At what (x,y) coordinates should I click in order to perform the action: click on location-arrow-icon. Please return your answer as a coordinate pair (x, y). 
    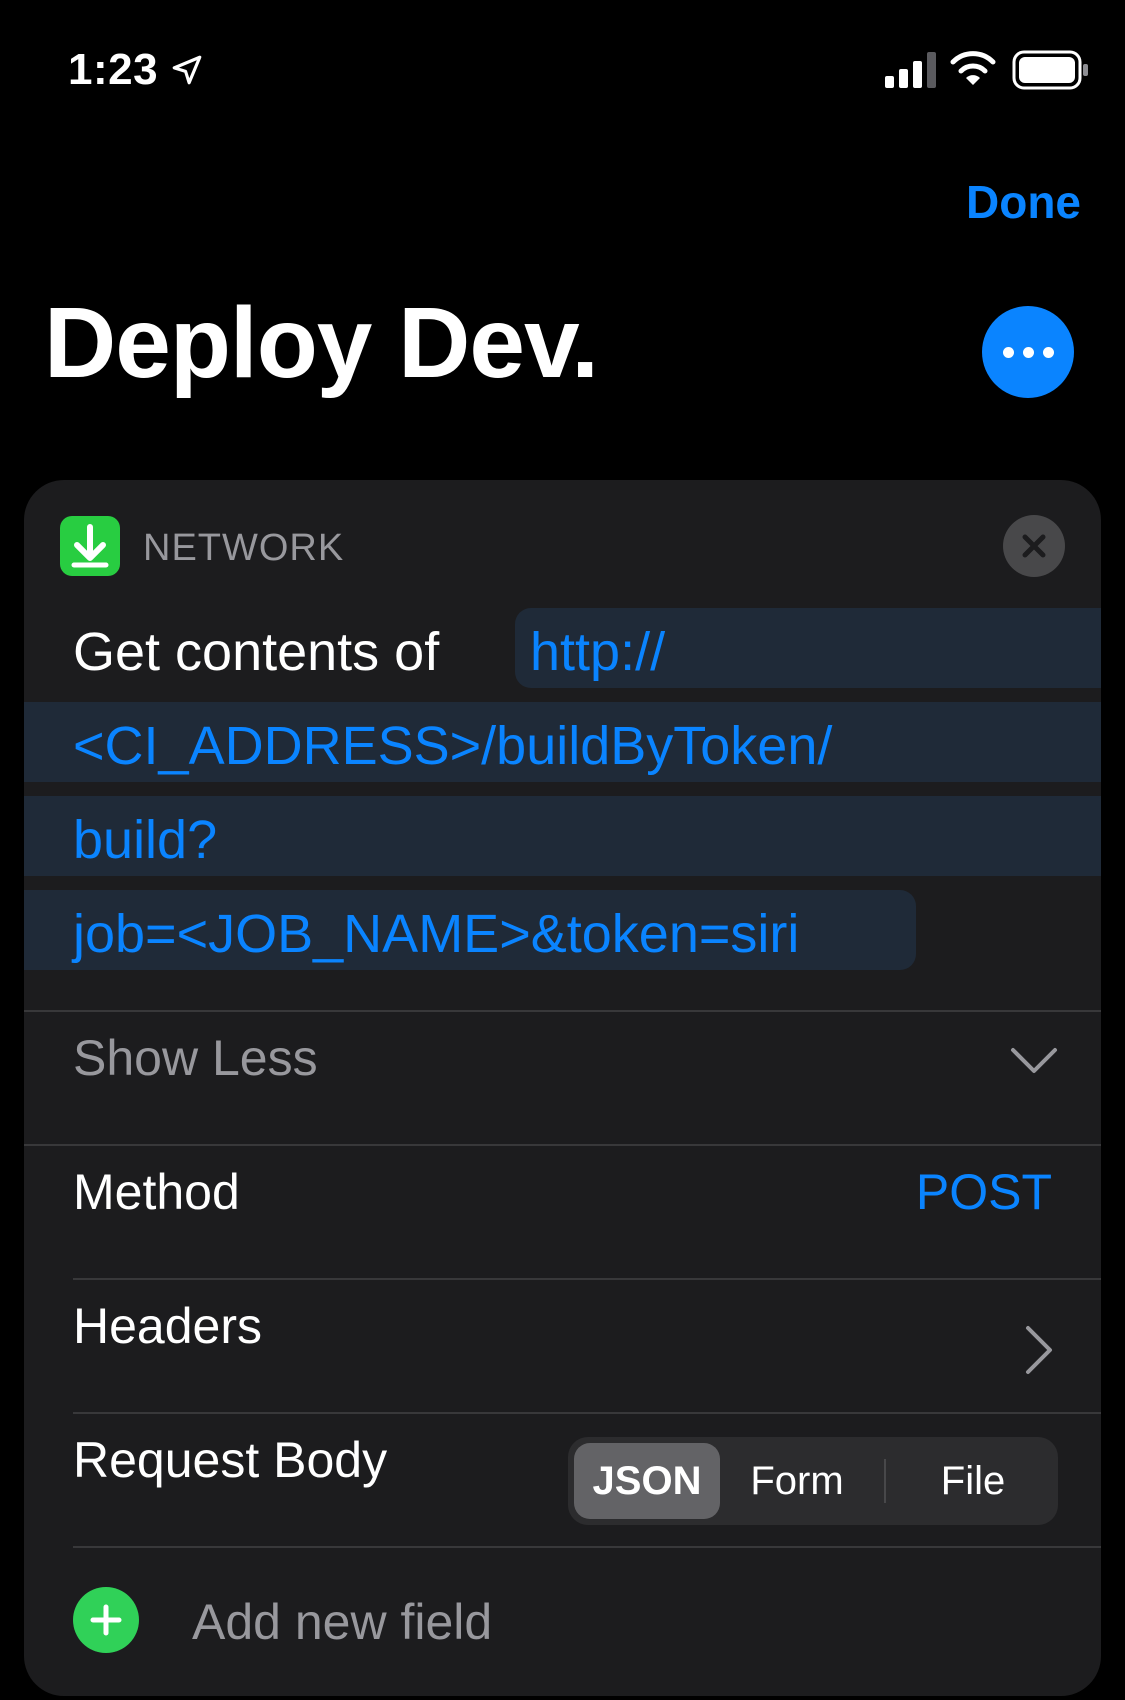
    Looking at the image, I should click on (187, 70).